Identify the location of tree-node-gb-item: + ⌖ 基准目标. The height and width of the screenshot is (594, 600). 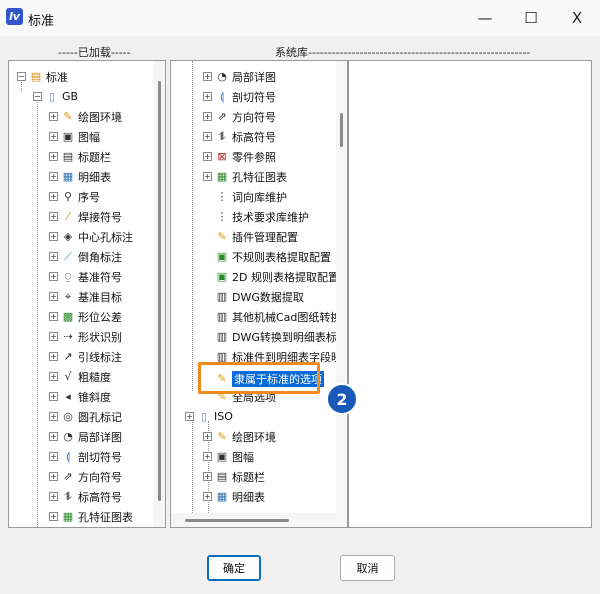
(85, 296).